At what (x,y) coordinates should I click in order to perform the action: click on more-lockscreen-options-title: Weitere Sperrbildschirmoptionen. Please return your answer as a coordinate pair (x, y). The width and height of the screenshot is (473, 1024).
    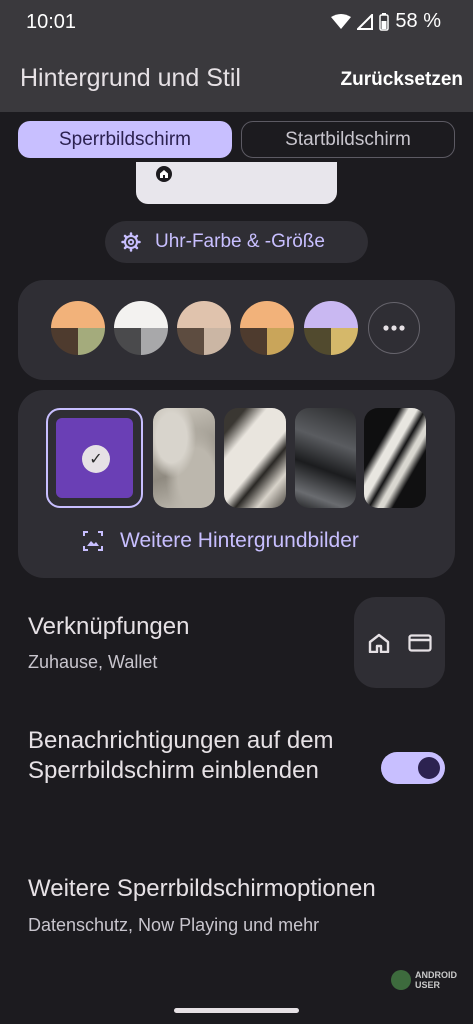
    Looking at the image, I should click on (202, 889).